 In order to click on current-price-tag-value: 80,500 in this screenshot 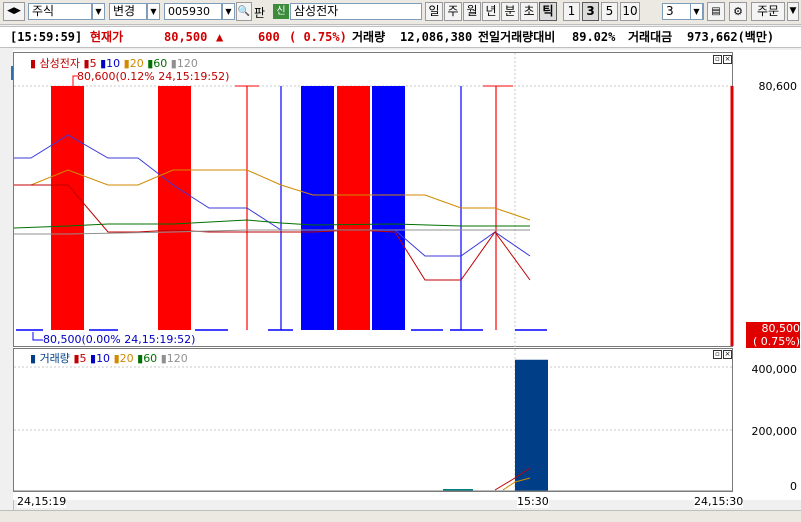, I will do `click(781, 328)`.